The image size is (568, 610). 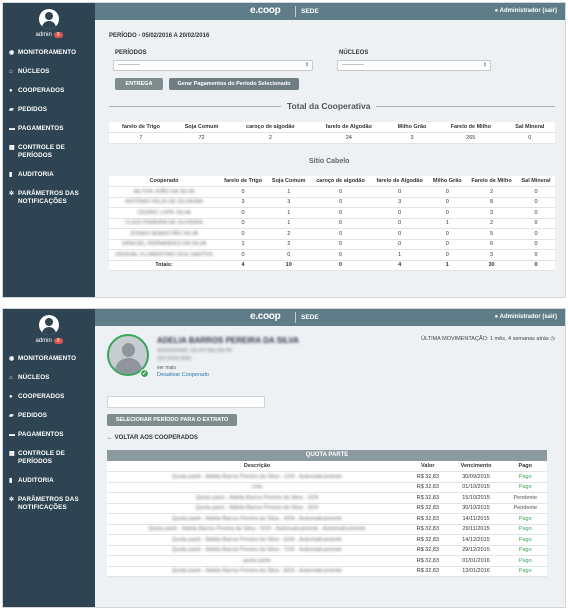 I want to click on entrega-button: ENTREGA, so click(x=139, y=84).